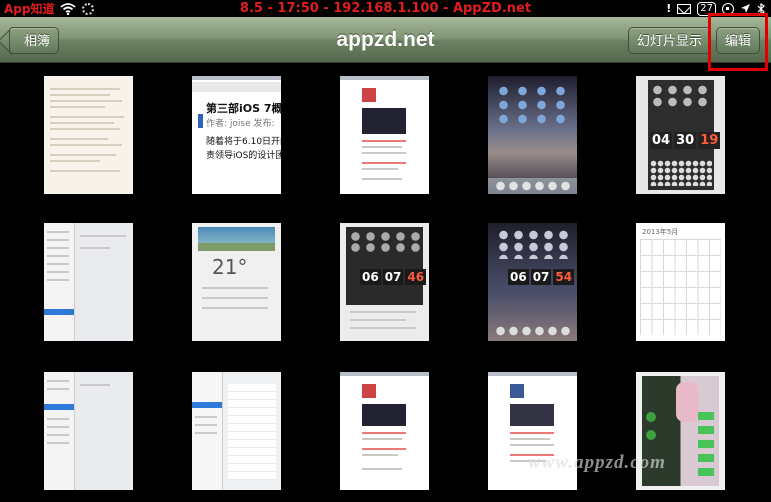  What do you see at coordinates (243, 142) in the screenshot?
I see `article-body-line: 随着将于6.10日开的V` at bounding box center [243, 142].